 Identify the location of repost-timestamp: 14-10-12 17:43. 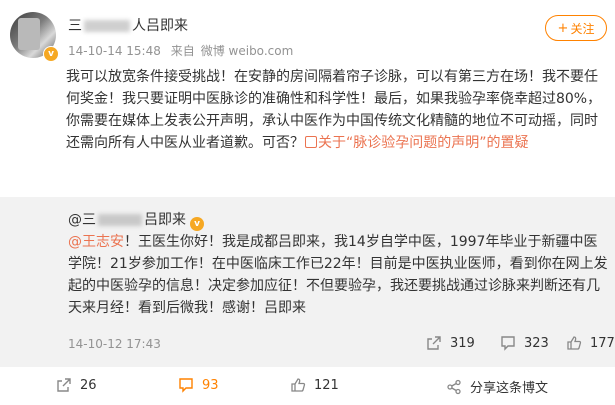
(114, 344).